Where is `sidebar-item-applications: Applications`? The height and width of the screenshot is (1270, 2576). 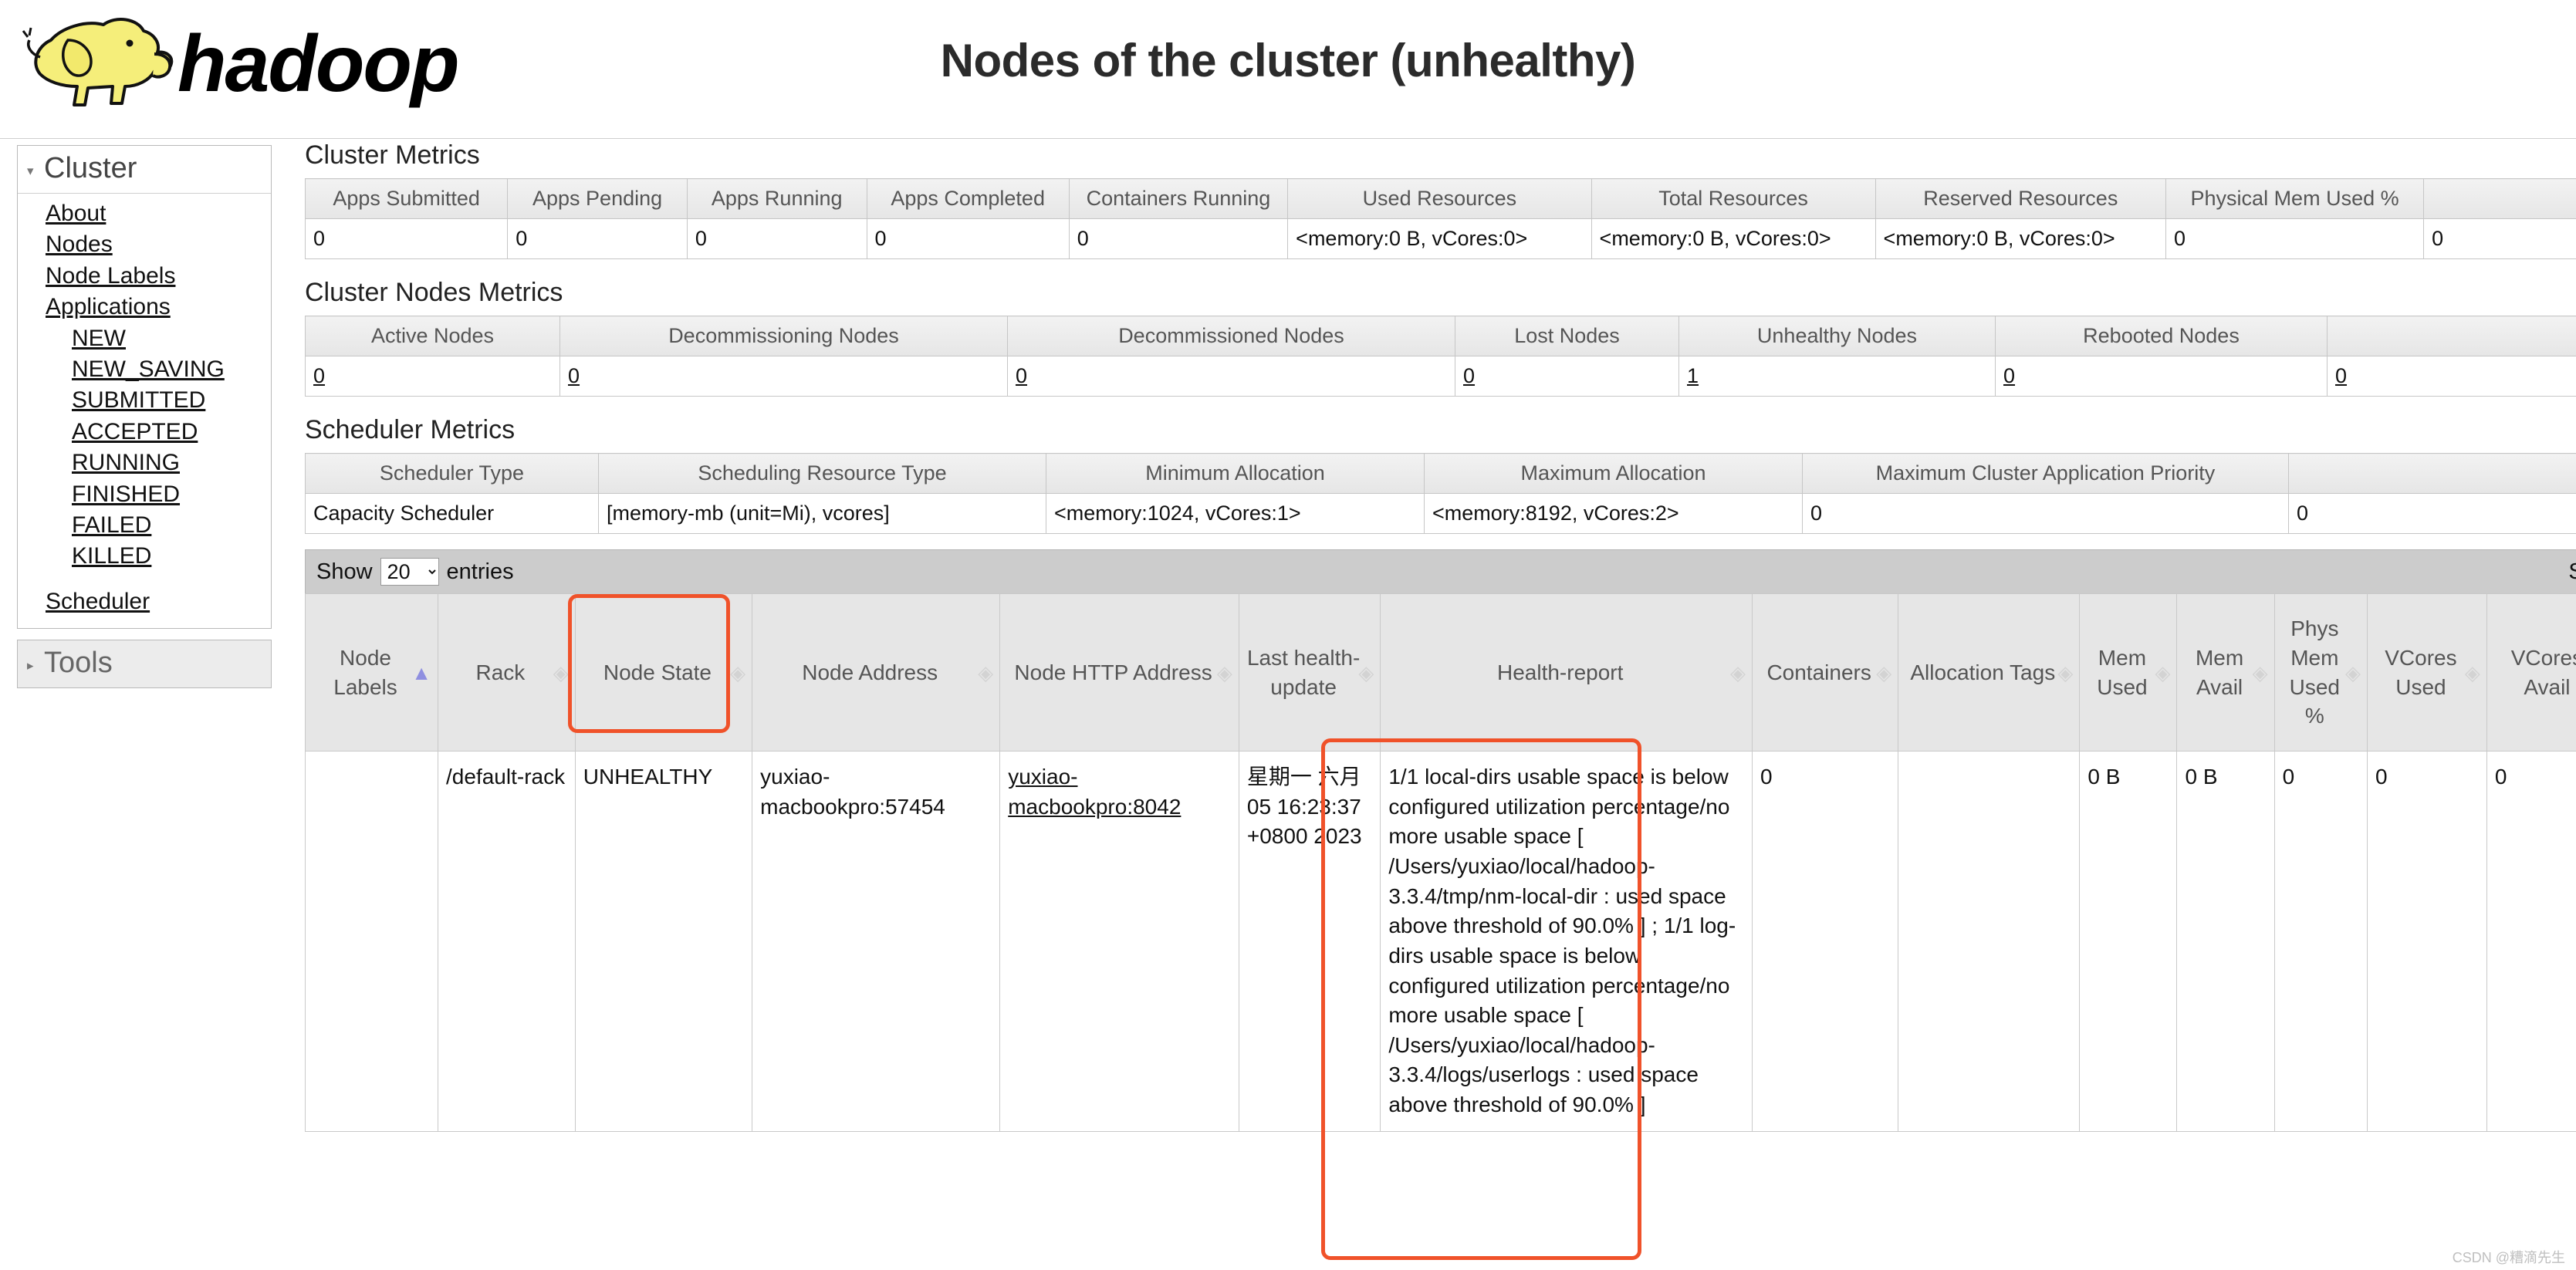 sidebar-item-applications: Applications is located at coordinates (144, 307).